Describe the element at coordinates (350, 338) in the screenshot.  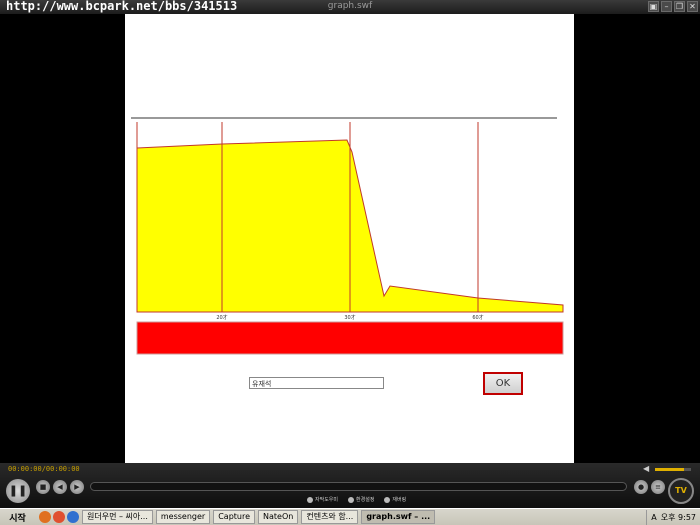
I see `red-bar` at that location.